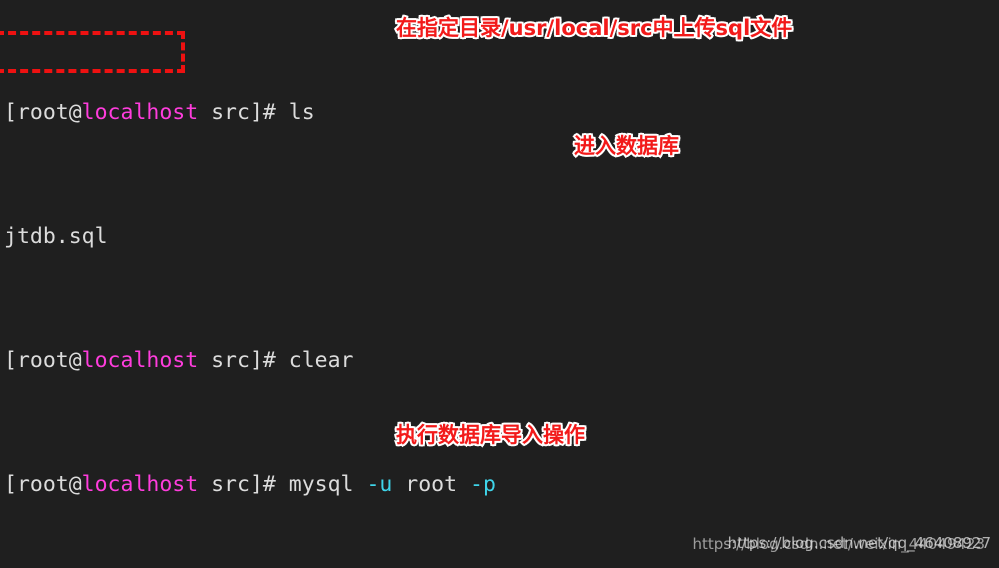 This screenshot has height=568, width=999. I want to click on annotation-enter-database: 进入数据库, so click(626, 146).